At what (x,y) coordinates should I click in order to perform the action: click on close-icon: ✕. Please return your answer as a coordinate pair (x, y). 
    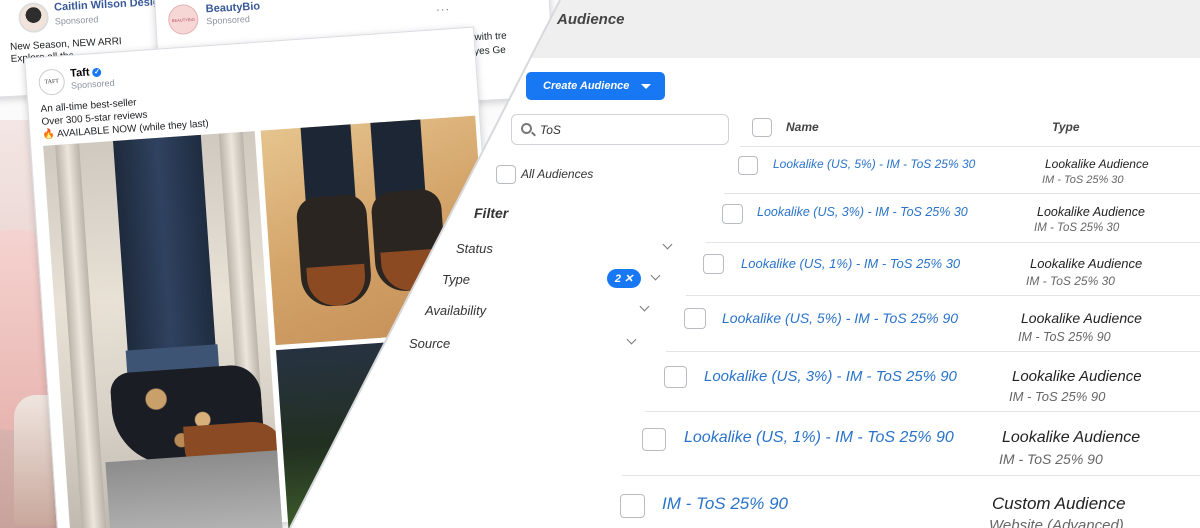
    Looking at the image, I should click on (628, 278).